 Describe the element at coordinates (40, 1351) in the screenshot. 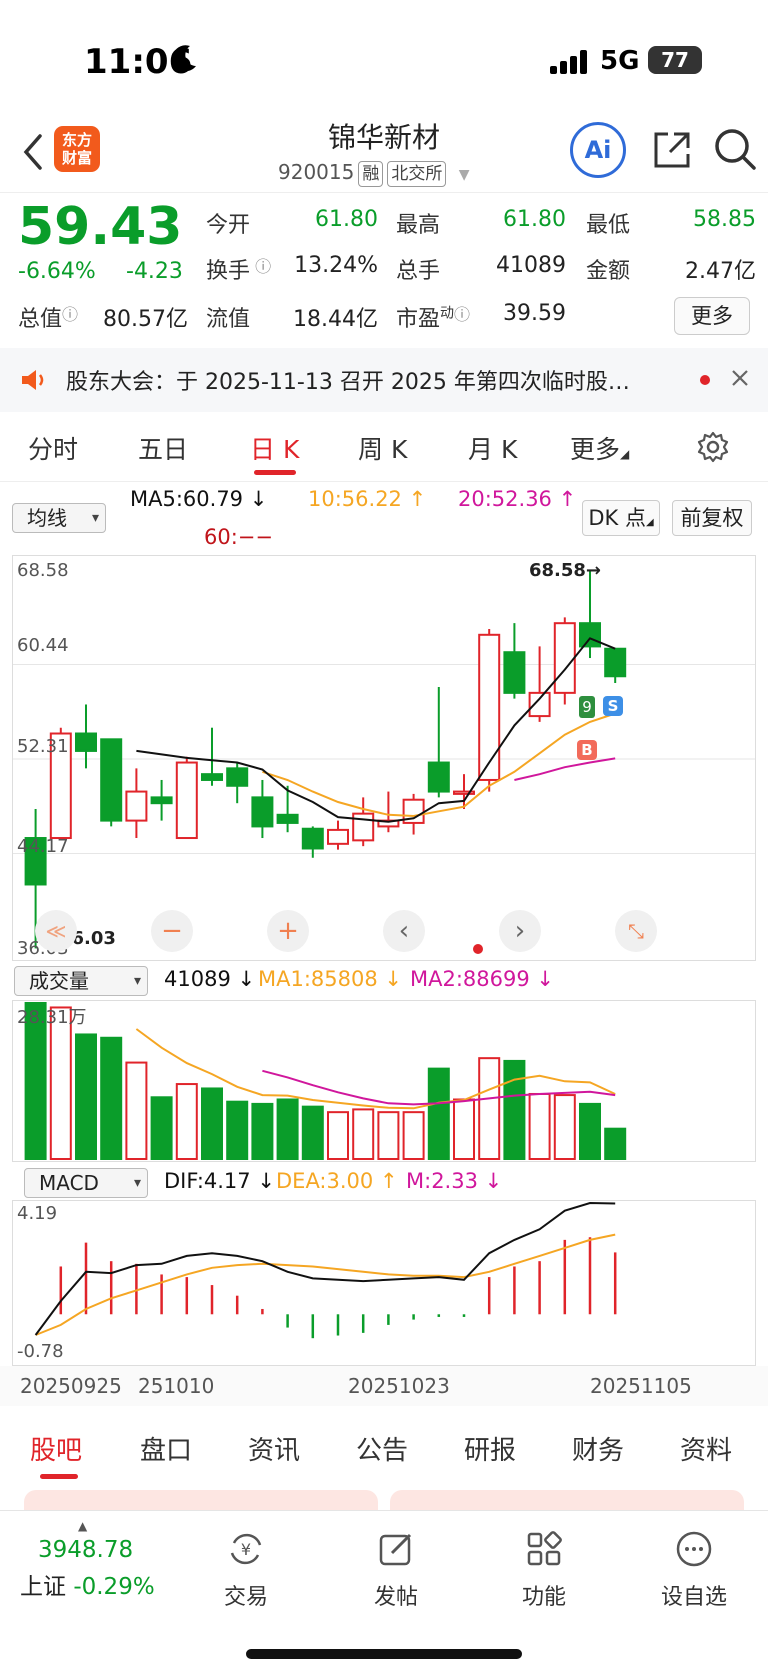

I see `macd-axis-bottom: -0.78` at that location.